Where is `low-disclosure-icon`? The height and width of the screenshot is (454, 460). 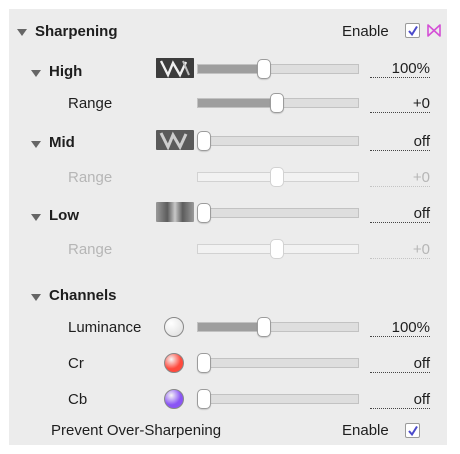 low-disclosure-icon is located at coordinates (36, 217).